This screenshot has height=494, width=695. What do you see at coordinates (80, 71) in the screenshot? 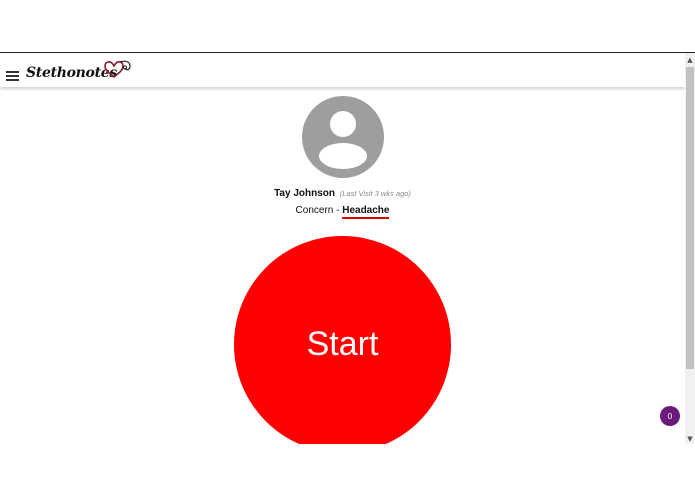
I see `app-logo: Stethonotes` at bounding box center [80, 71].